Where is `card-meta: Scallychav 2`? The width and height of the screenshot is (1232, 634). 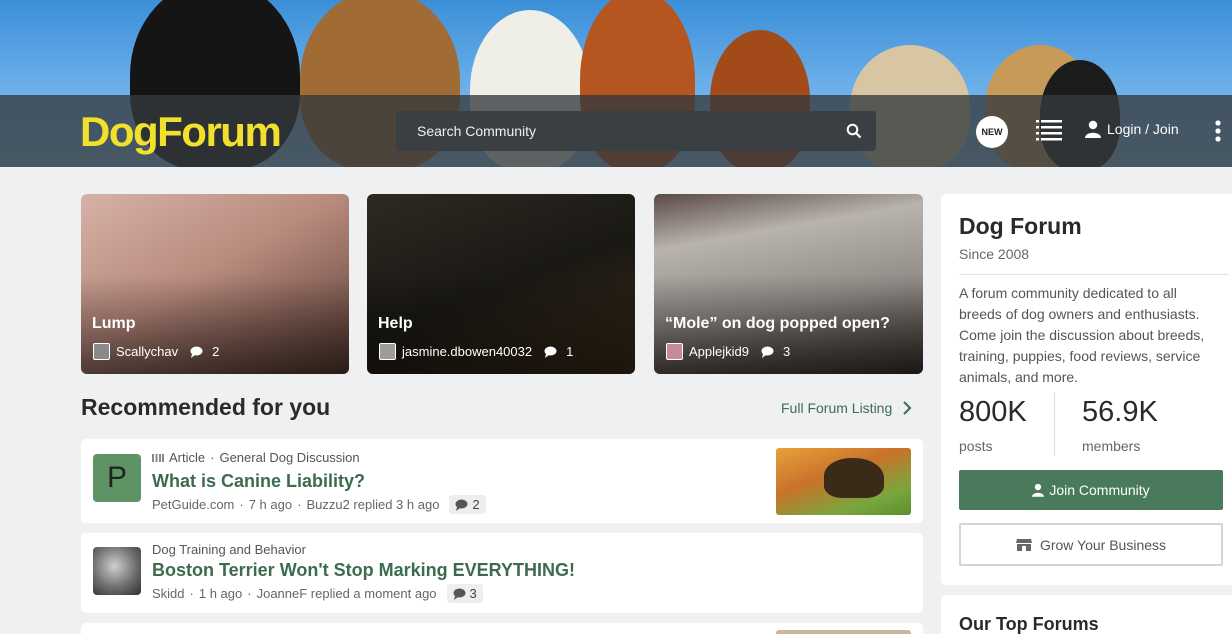 card-meta: Scallychav 2 is located at coordinates (156, 351).